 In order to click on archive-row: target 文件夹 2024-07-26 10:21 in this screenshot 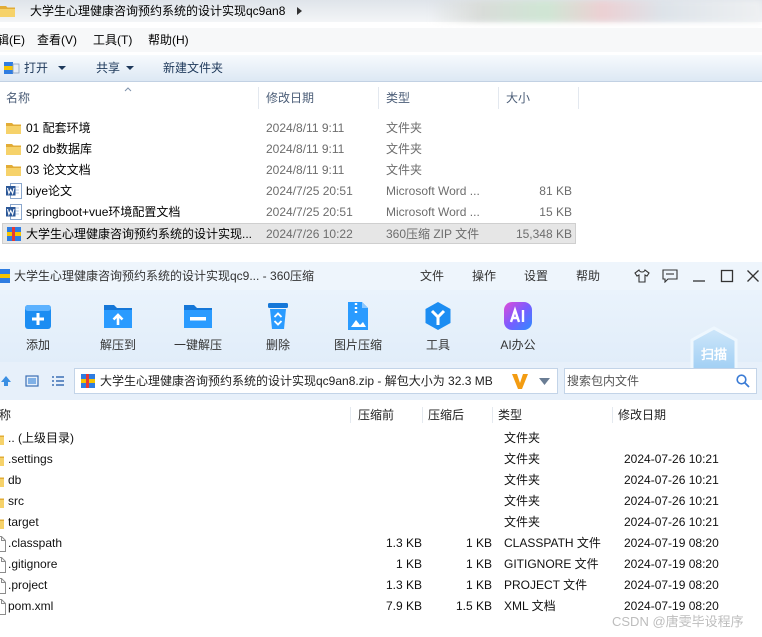, I will do `click(381, 522)`.